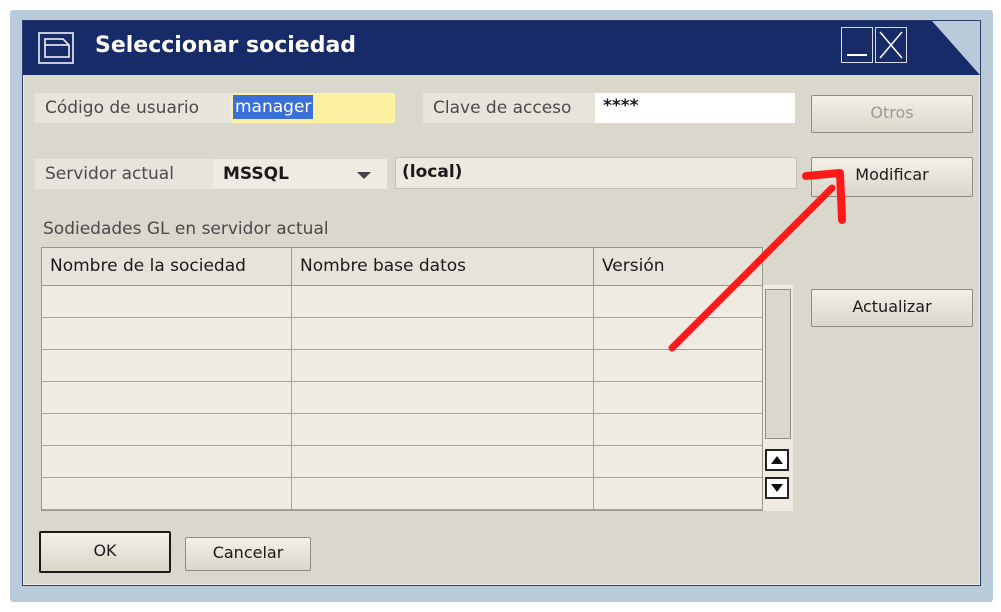 Image resolution: width=1001 pixels, height=612 pixels. I want to click on close-icon, so click(891, 45).